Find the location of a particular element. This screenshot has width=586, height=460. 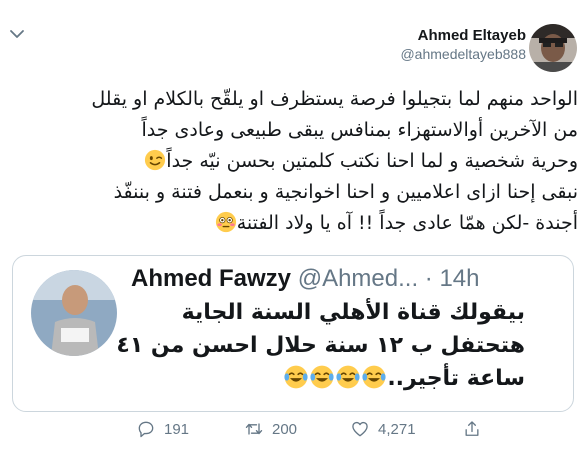

quoted-line-with-emoji: ساعة تأجير.. is located at coordinates (325, 378).